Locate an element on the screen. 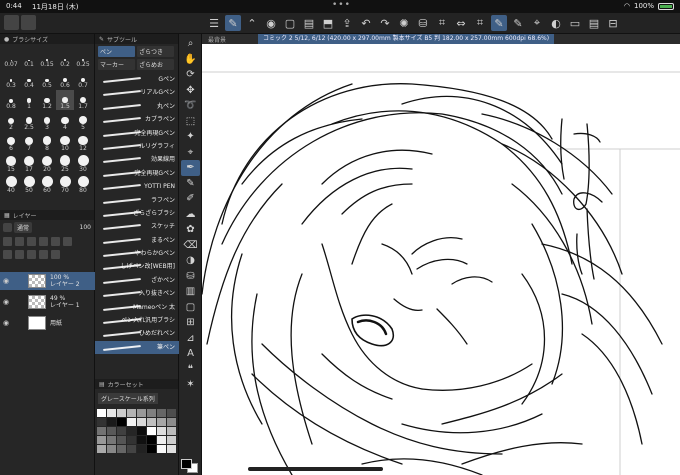 The width and height of the screenshot is (680, 475). home-indicator is located at coordinates (315, 469).